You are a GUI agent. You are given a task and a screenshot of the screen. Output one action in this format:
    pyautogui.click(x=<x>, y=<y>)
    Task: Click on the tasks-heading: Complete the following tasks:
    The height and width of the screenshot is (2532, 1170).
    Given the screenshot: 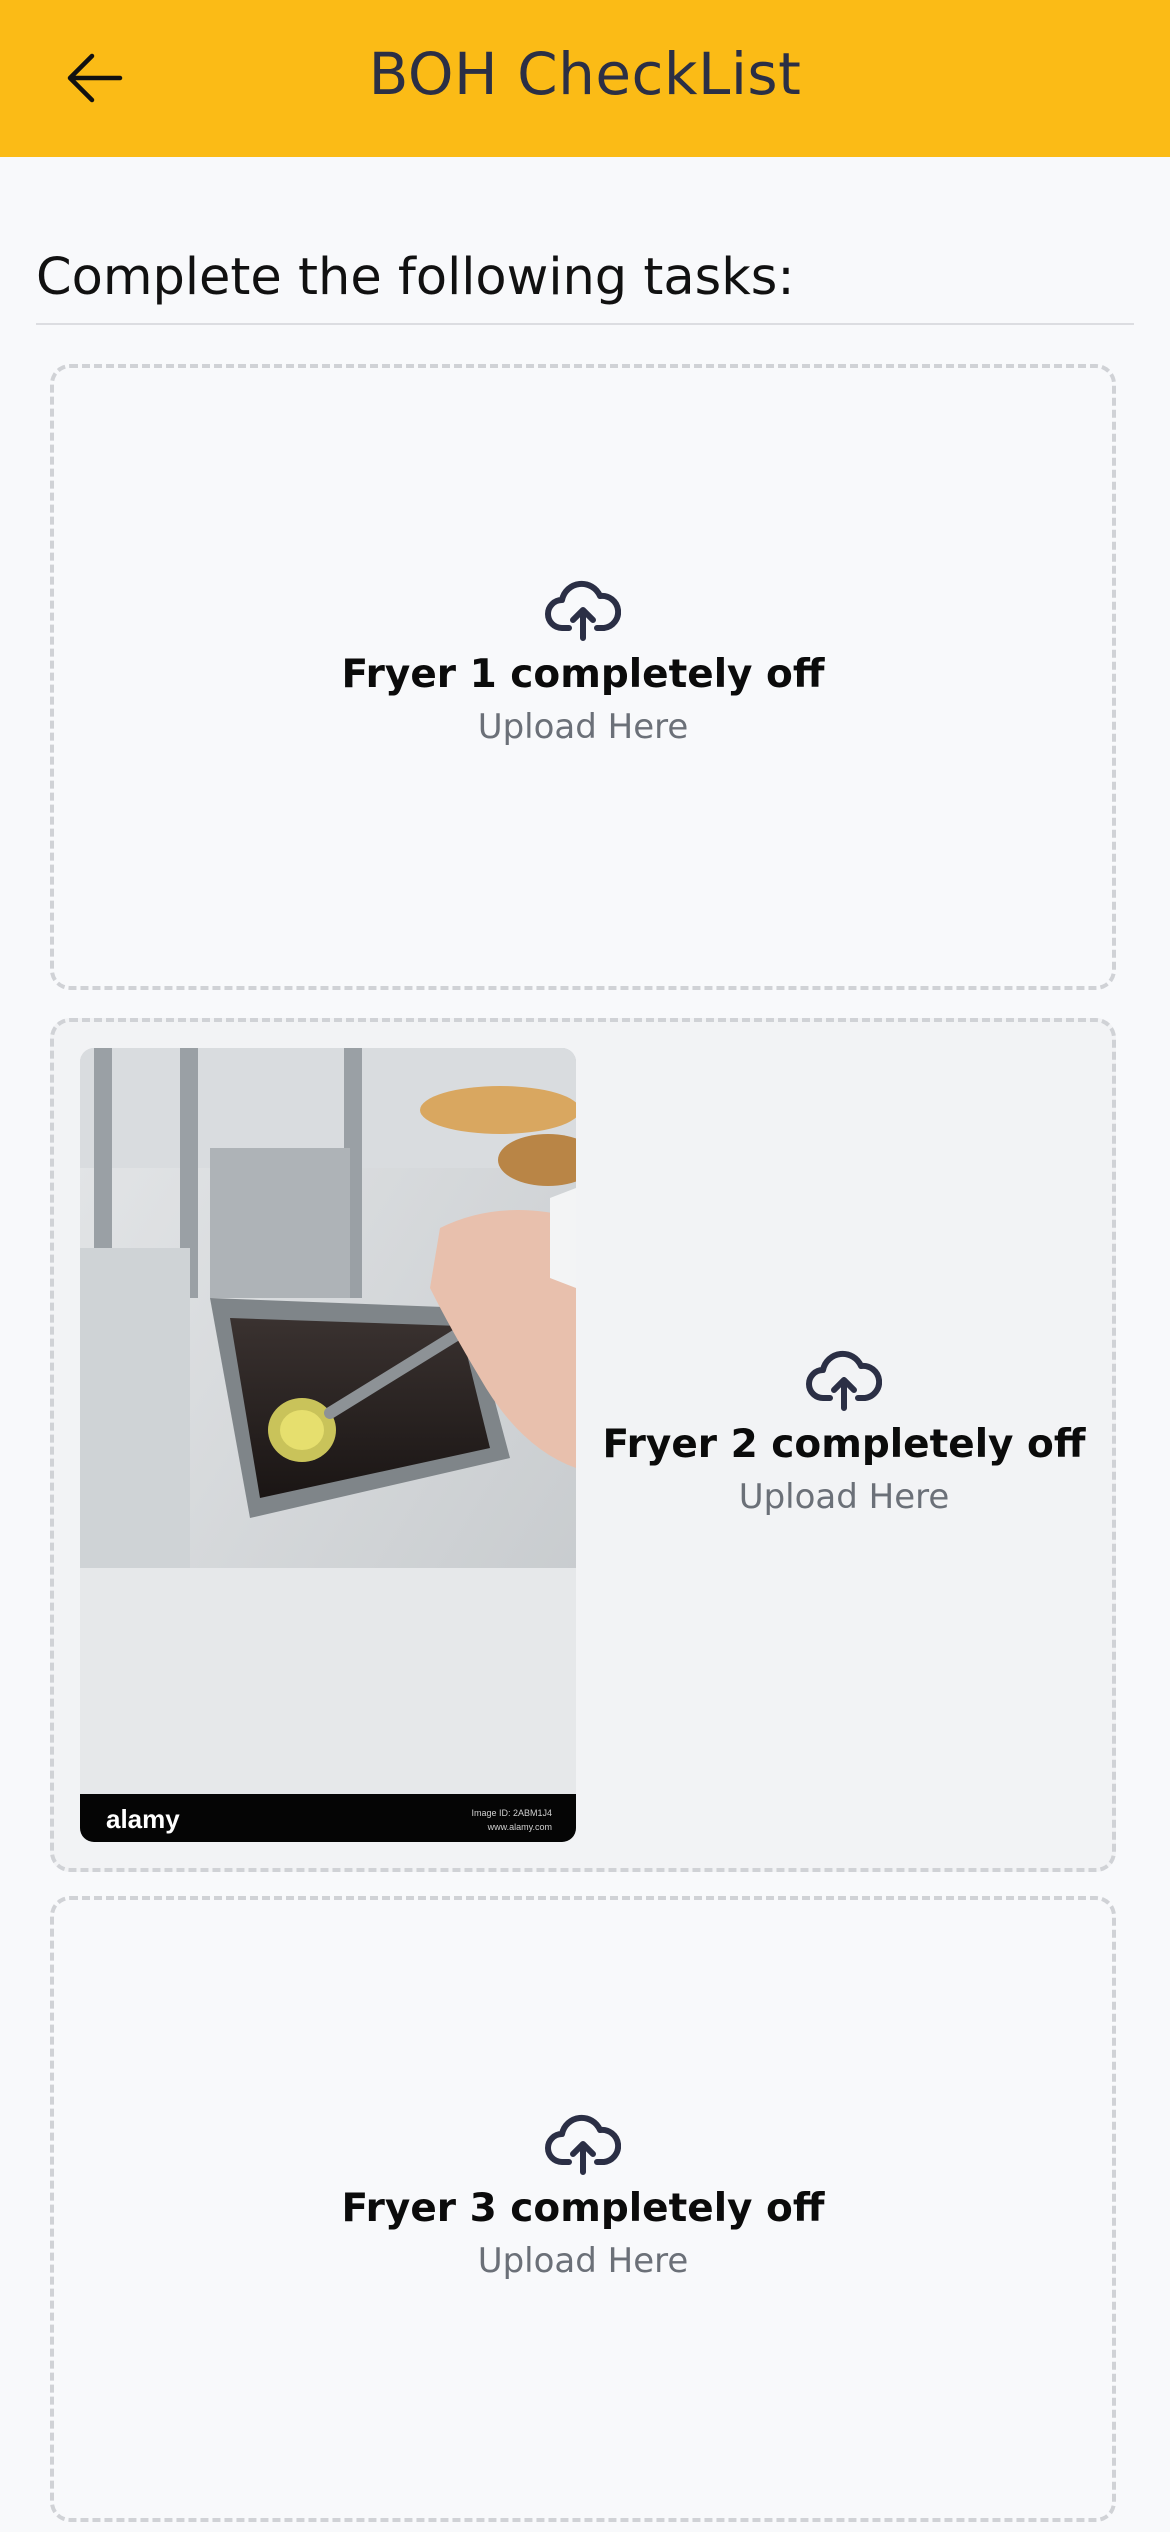 What is the action you would take?
    pyautogui.click(x=415, y=277)
    